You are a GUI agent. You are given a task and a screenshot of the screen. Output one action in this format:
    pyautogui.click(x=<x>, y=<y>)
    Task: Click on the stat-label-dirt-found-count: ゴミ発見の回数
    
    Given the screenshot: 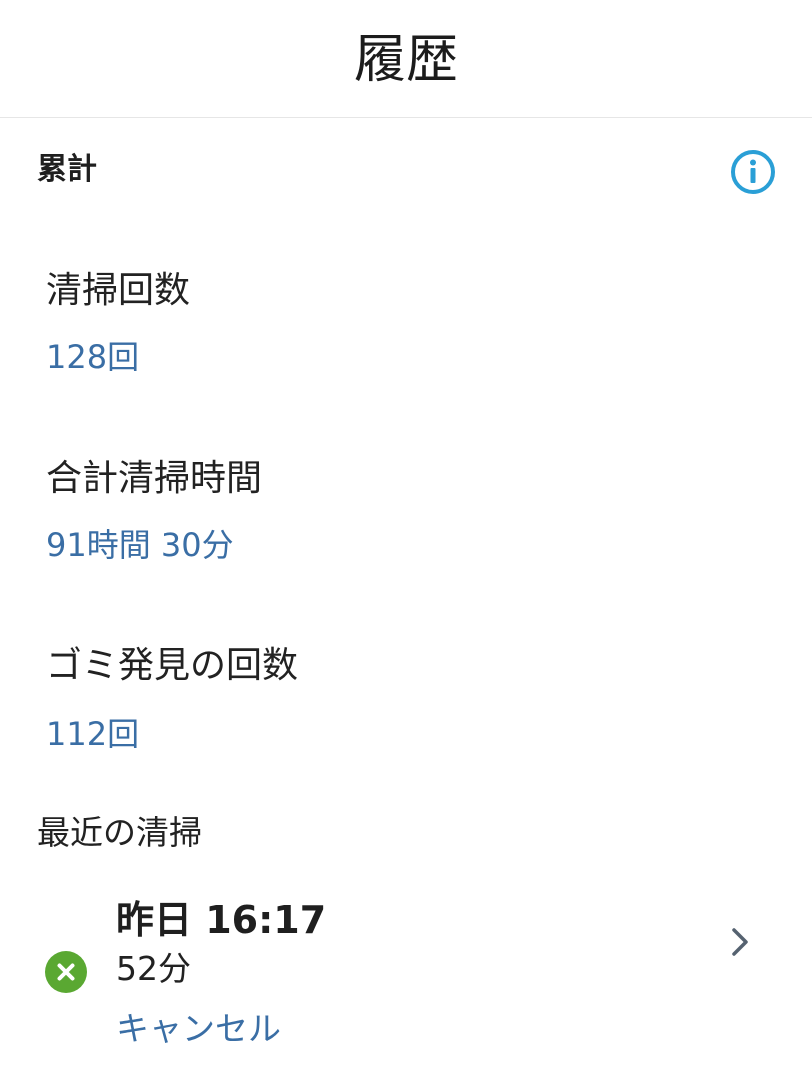 What is the action you would take?
    pyautogui.click(x=172, y=665)
    